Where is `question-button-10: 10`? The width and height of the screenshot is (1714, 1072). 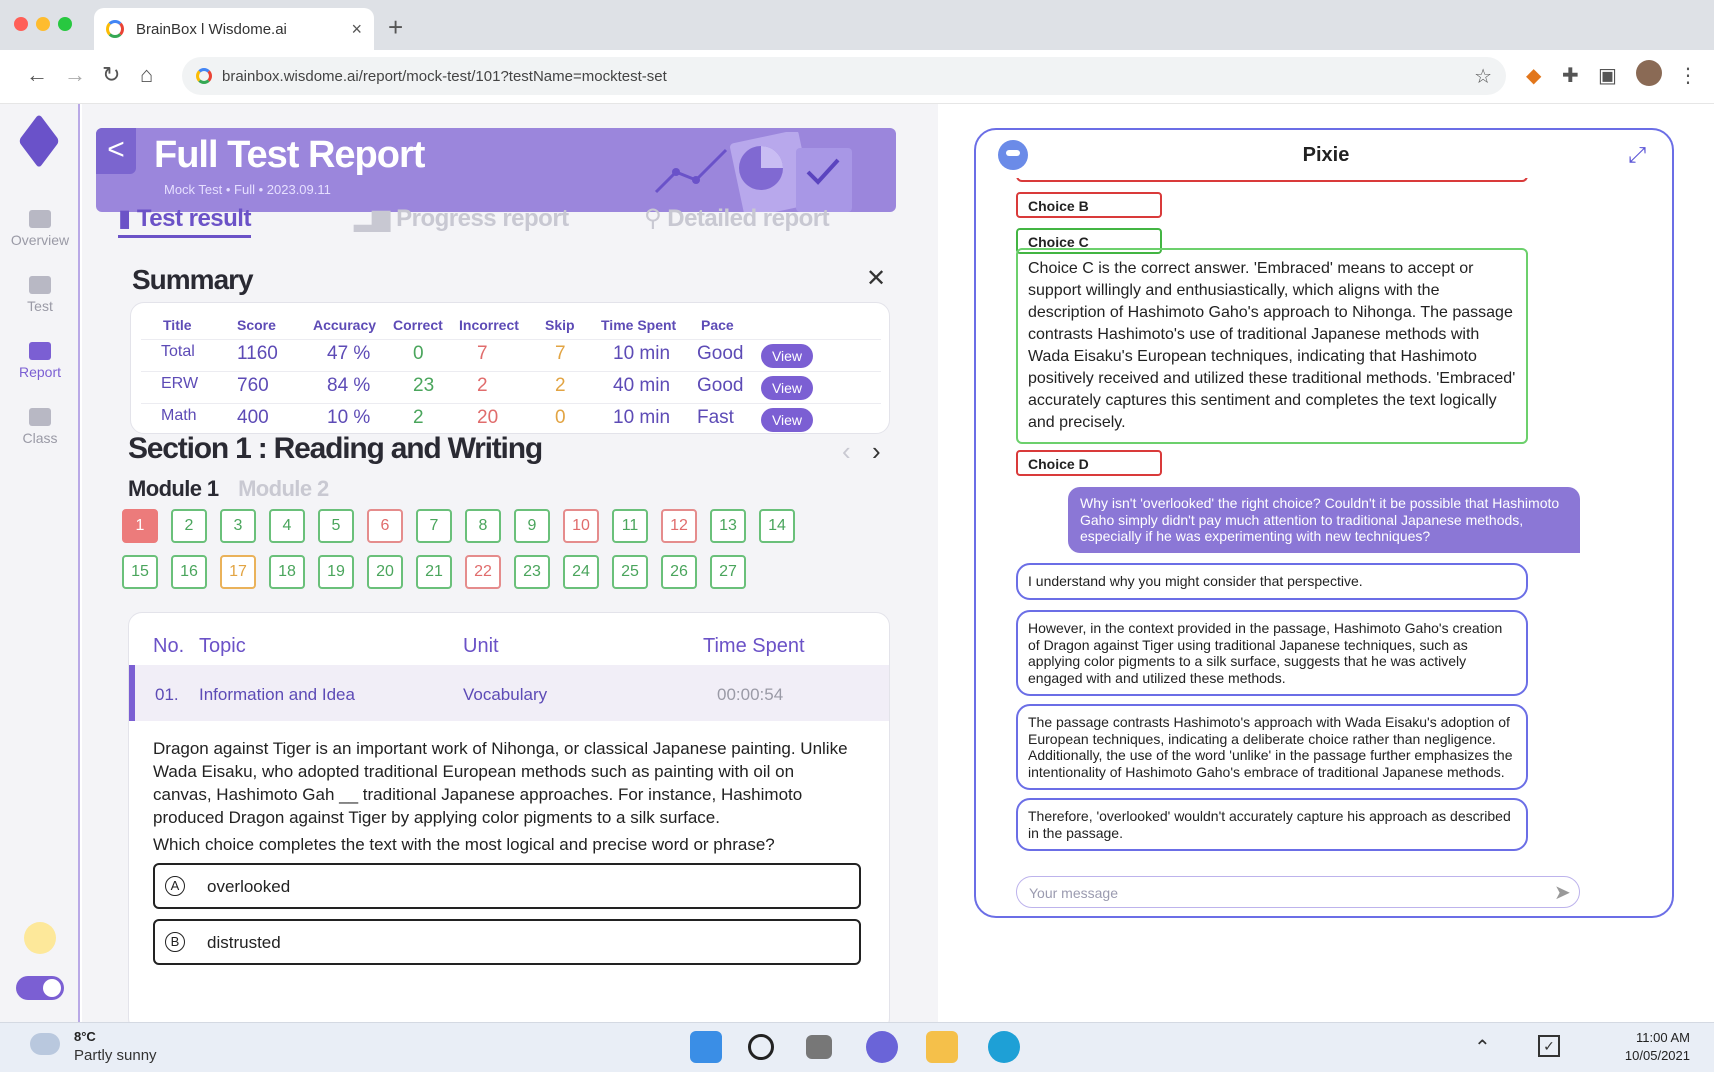 question-button-10: 10 is located at coordinates (581, 526).